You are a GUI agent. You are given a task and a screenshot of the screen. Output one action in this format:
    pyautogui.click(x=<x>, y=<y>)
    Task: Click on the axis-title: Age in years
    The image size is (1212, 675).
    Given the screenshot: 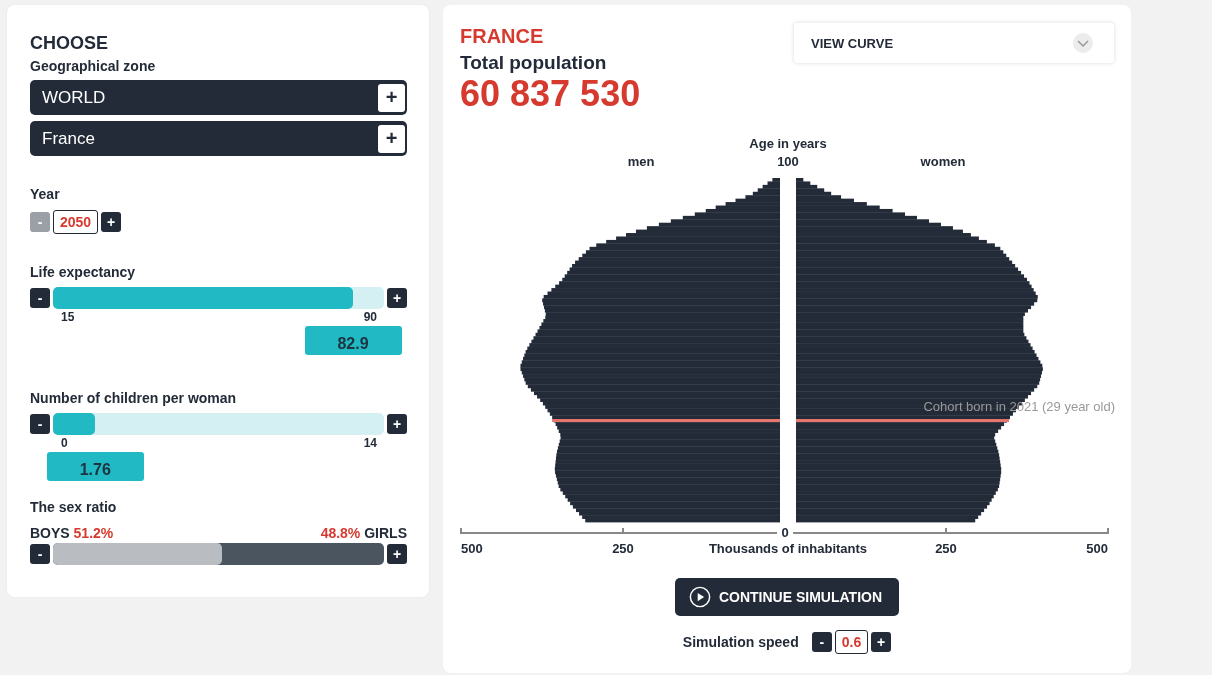 What is the action you would take?
    pyautogui.click(x=788, y=143)
    